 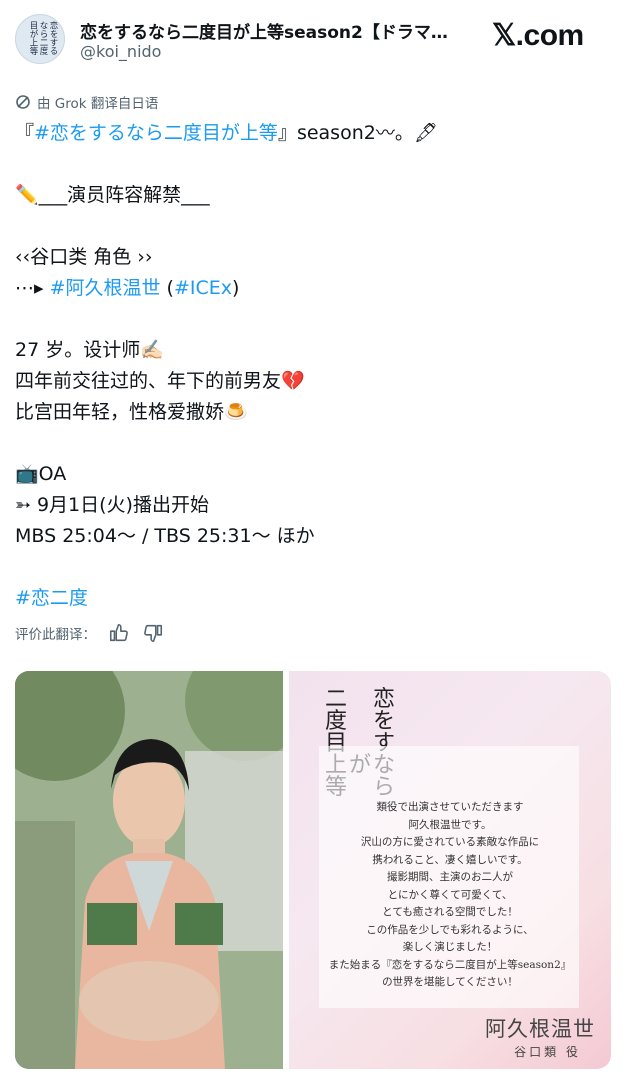 What do you see at coordinates (112, 505) in the screenshot?
I see `tweet-text-span: ➳ 9月1日(火)播出开始` at bounding box center [112, 505].